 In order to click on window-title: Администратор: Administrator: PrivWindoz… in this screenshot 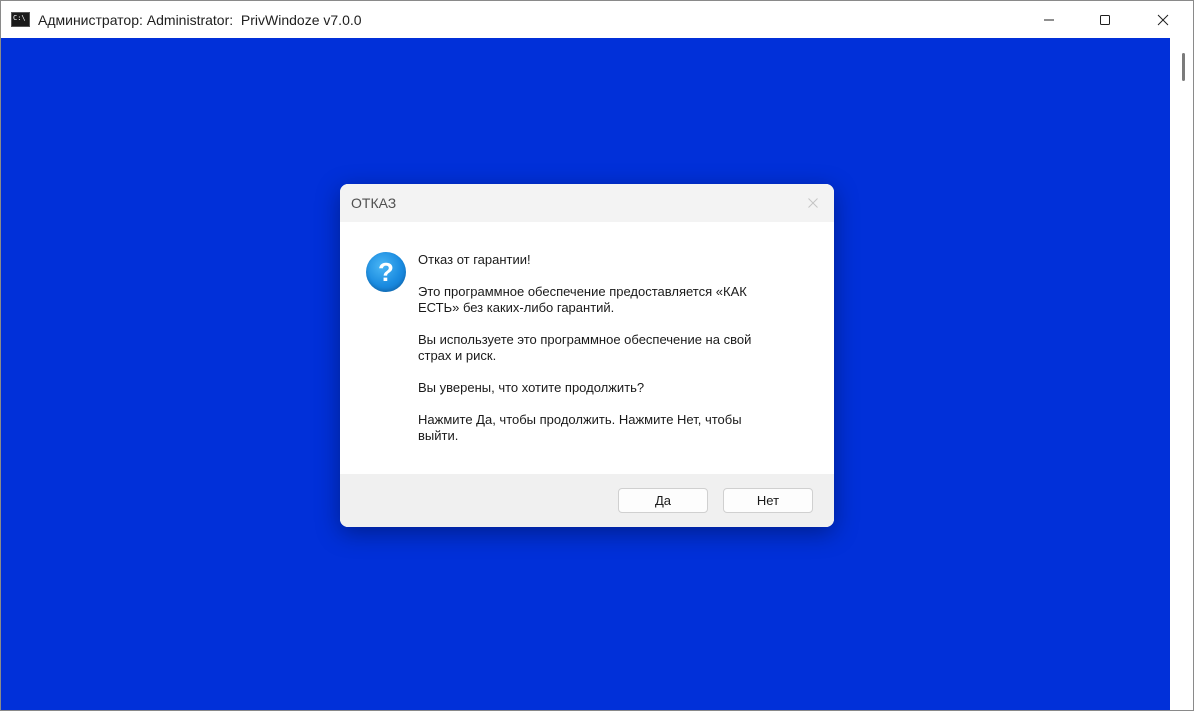, I will do `click(200, 20)`.